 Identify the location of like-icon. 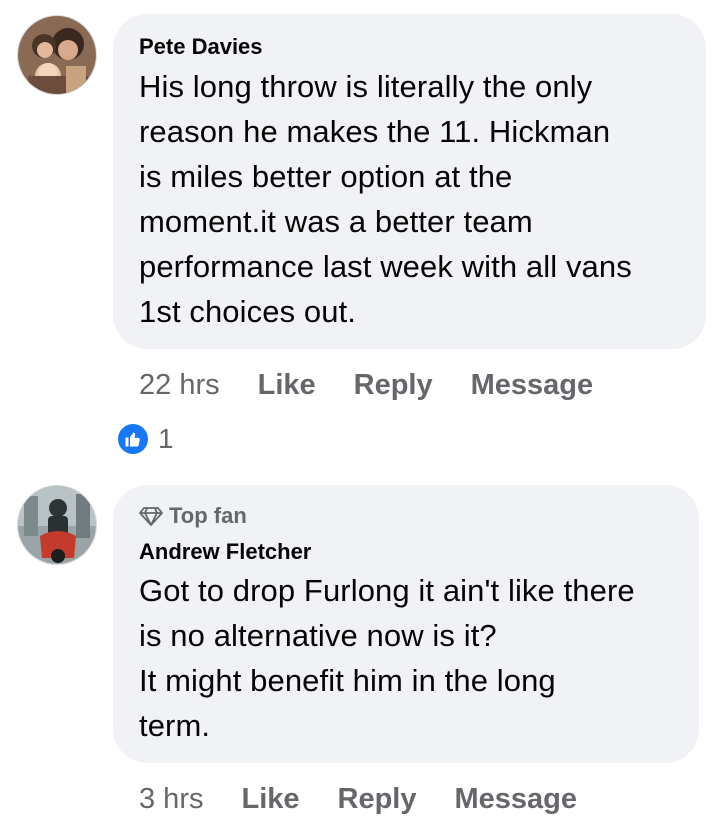
(133, 439).